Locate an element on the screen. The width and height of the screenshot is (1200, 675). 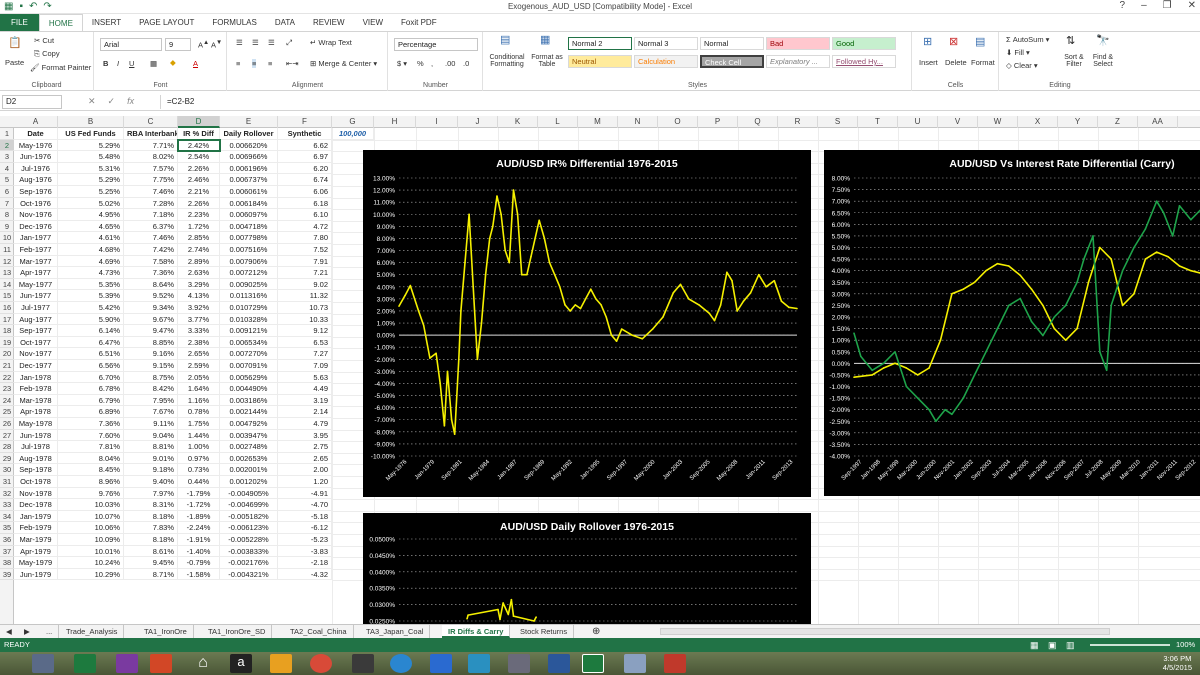
row-header: 3 is located at coordinates (7, 157).